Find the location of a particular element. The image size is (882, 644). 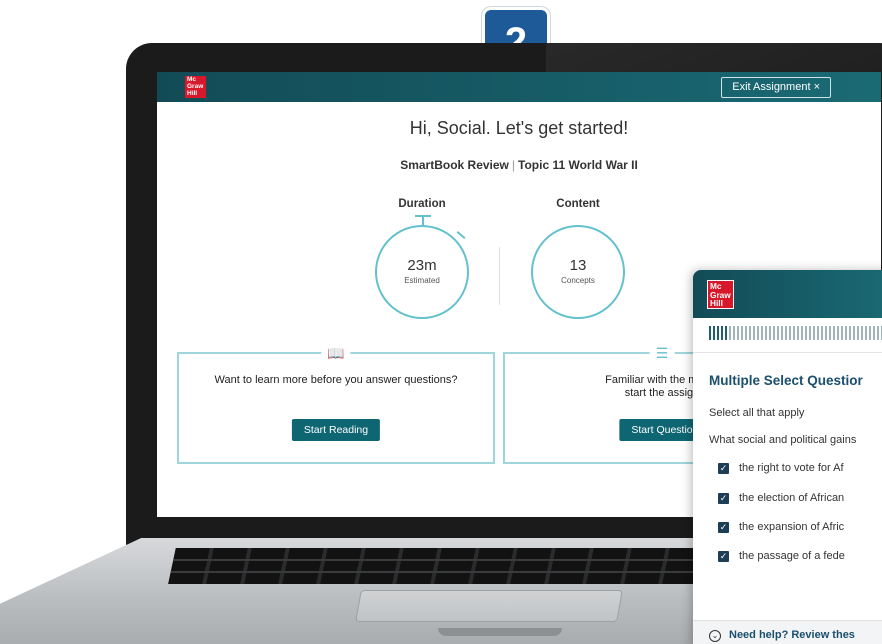

assignment-name: SmartBook Review is located at coordinates (454, 165).